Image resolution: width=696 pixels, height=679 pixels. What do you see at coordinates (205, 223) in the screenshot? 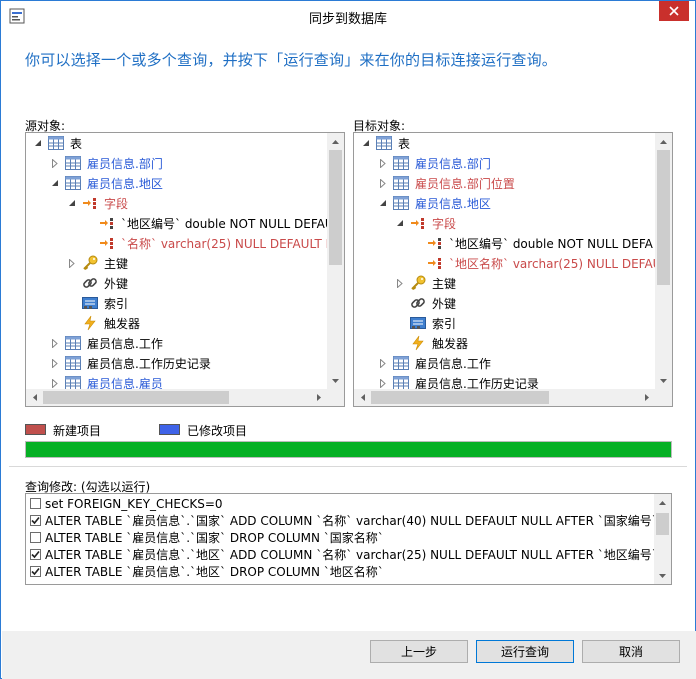
I see `tree-node: `地区编号` double NOT NULL DEFAU` at bounding box center [205, 223].